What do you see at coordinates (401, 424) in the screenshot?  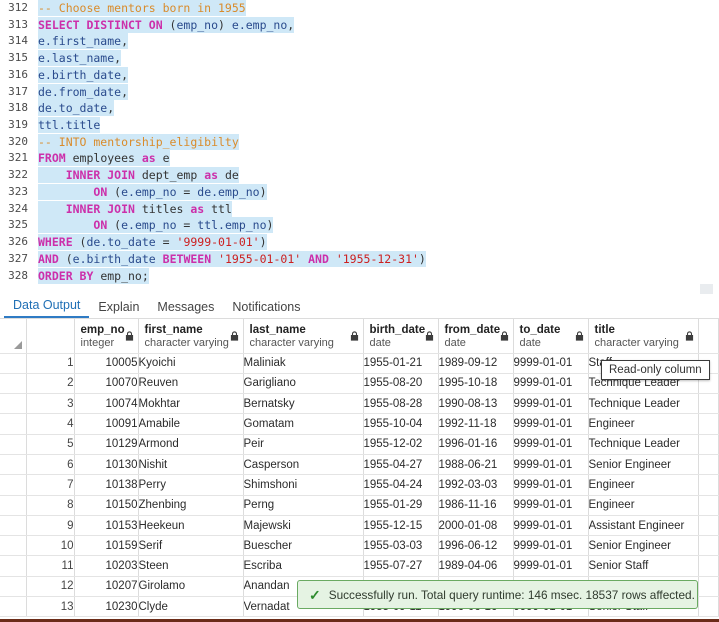 I see `table-cell: 1955-10-04` at bounding box center [401, 424].